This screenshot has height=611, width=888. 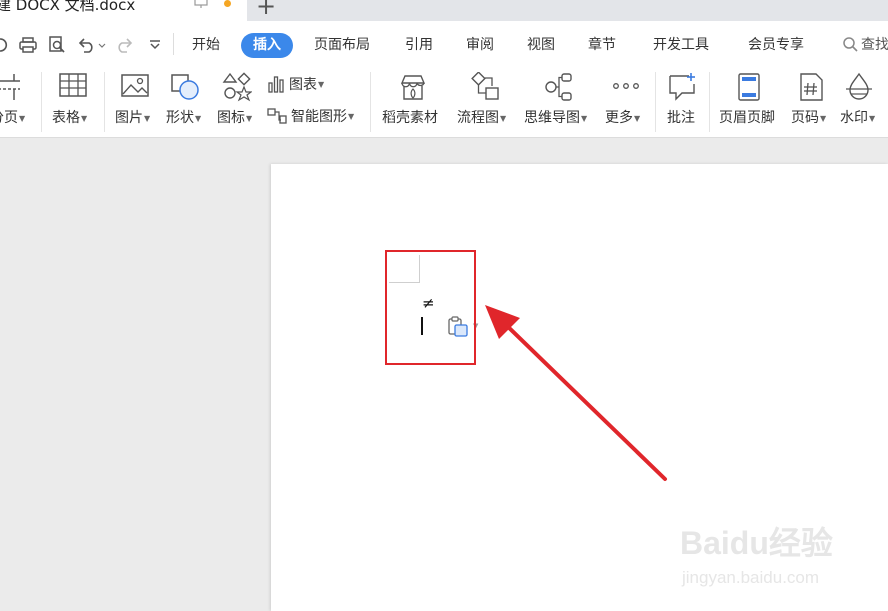 What do you see at coordinates (66, 118) in the screenshot?
I see `table-label: 表格` at bounding box center [66, 118].